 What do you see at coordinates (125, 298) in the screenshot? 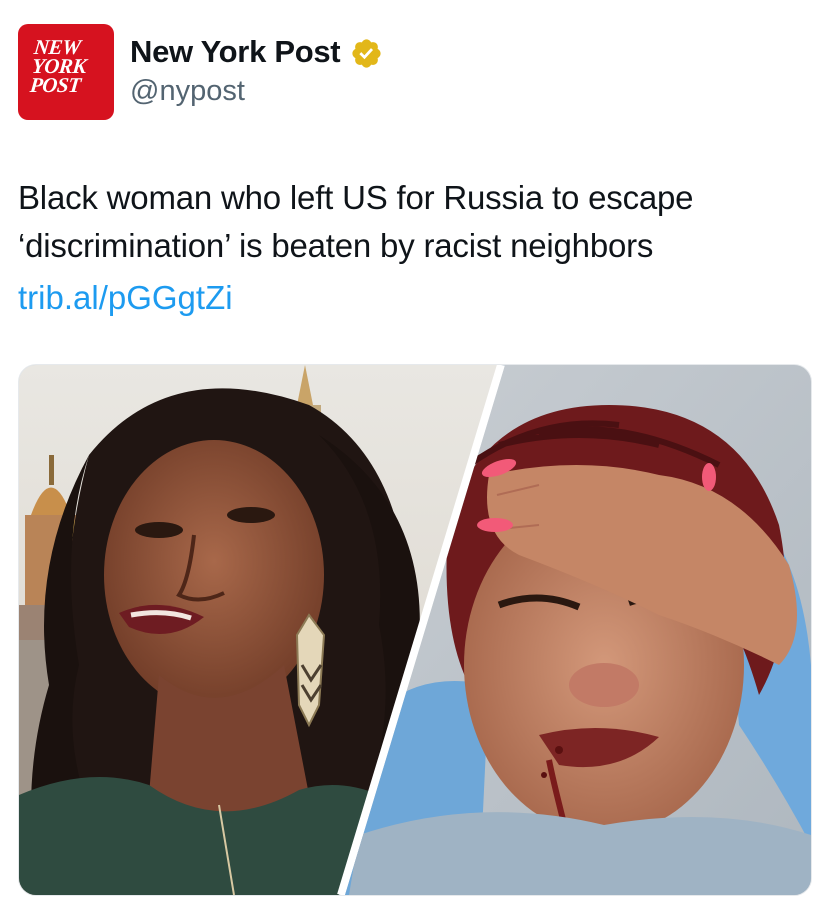
I see `tweet-link: trib.al/pGGgtZi` at bounding box center [125, 298].